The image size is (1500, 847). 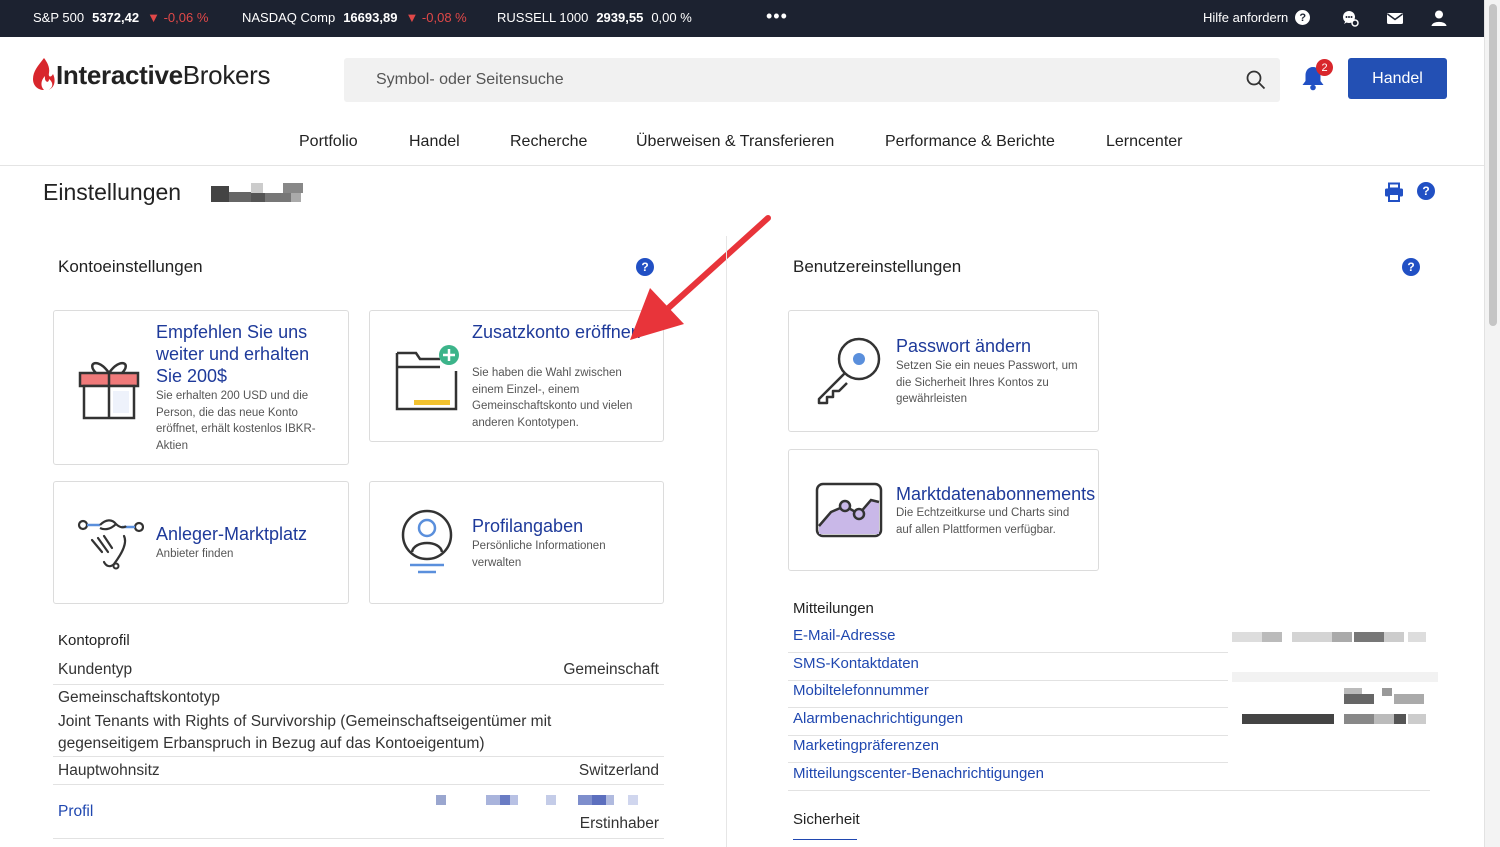 I want to click on ib-flame-icon, so click(x=44, y=74).